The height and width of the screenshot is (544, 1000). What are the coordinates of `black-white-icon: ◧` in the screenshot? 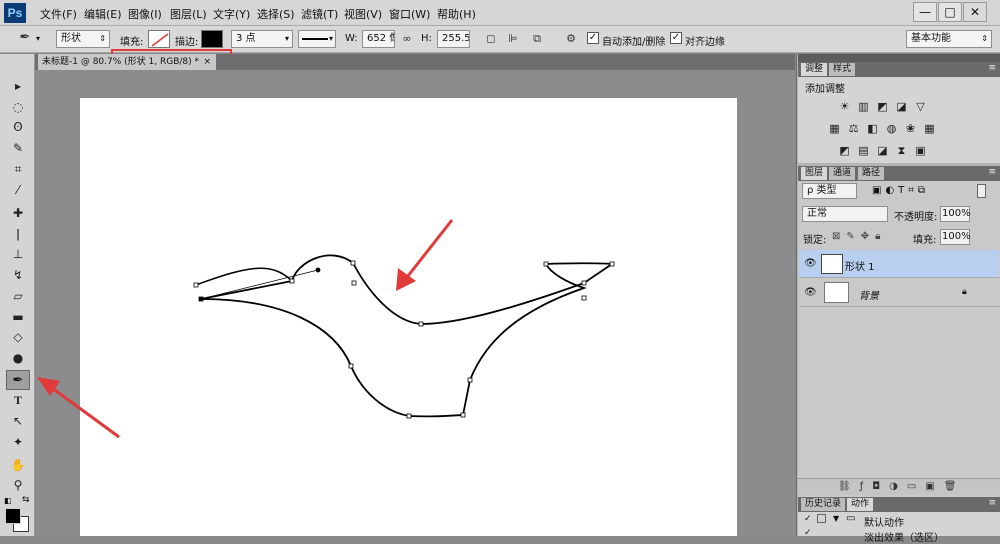 It's located at (872, 129).